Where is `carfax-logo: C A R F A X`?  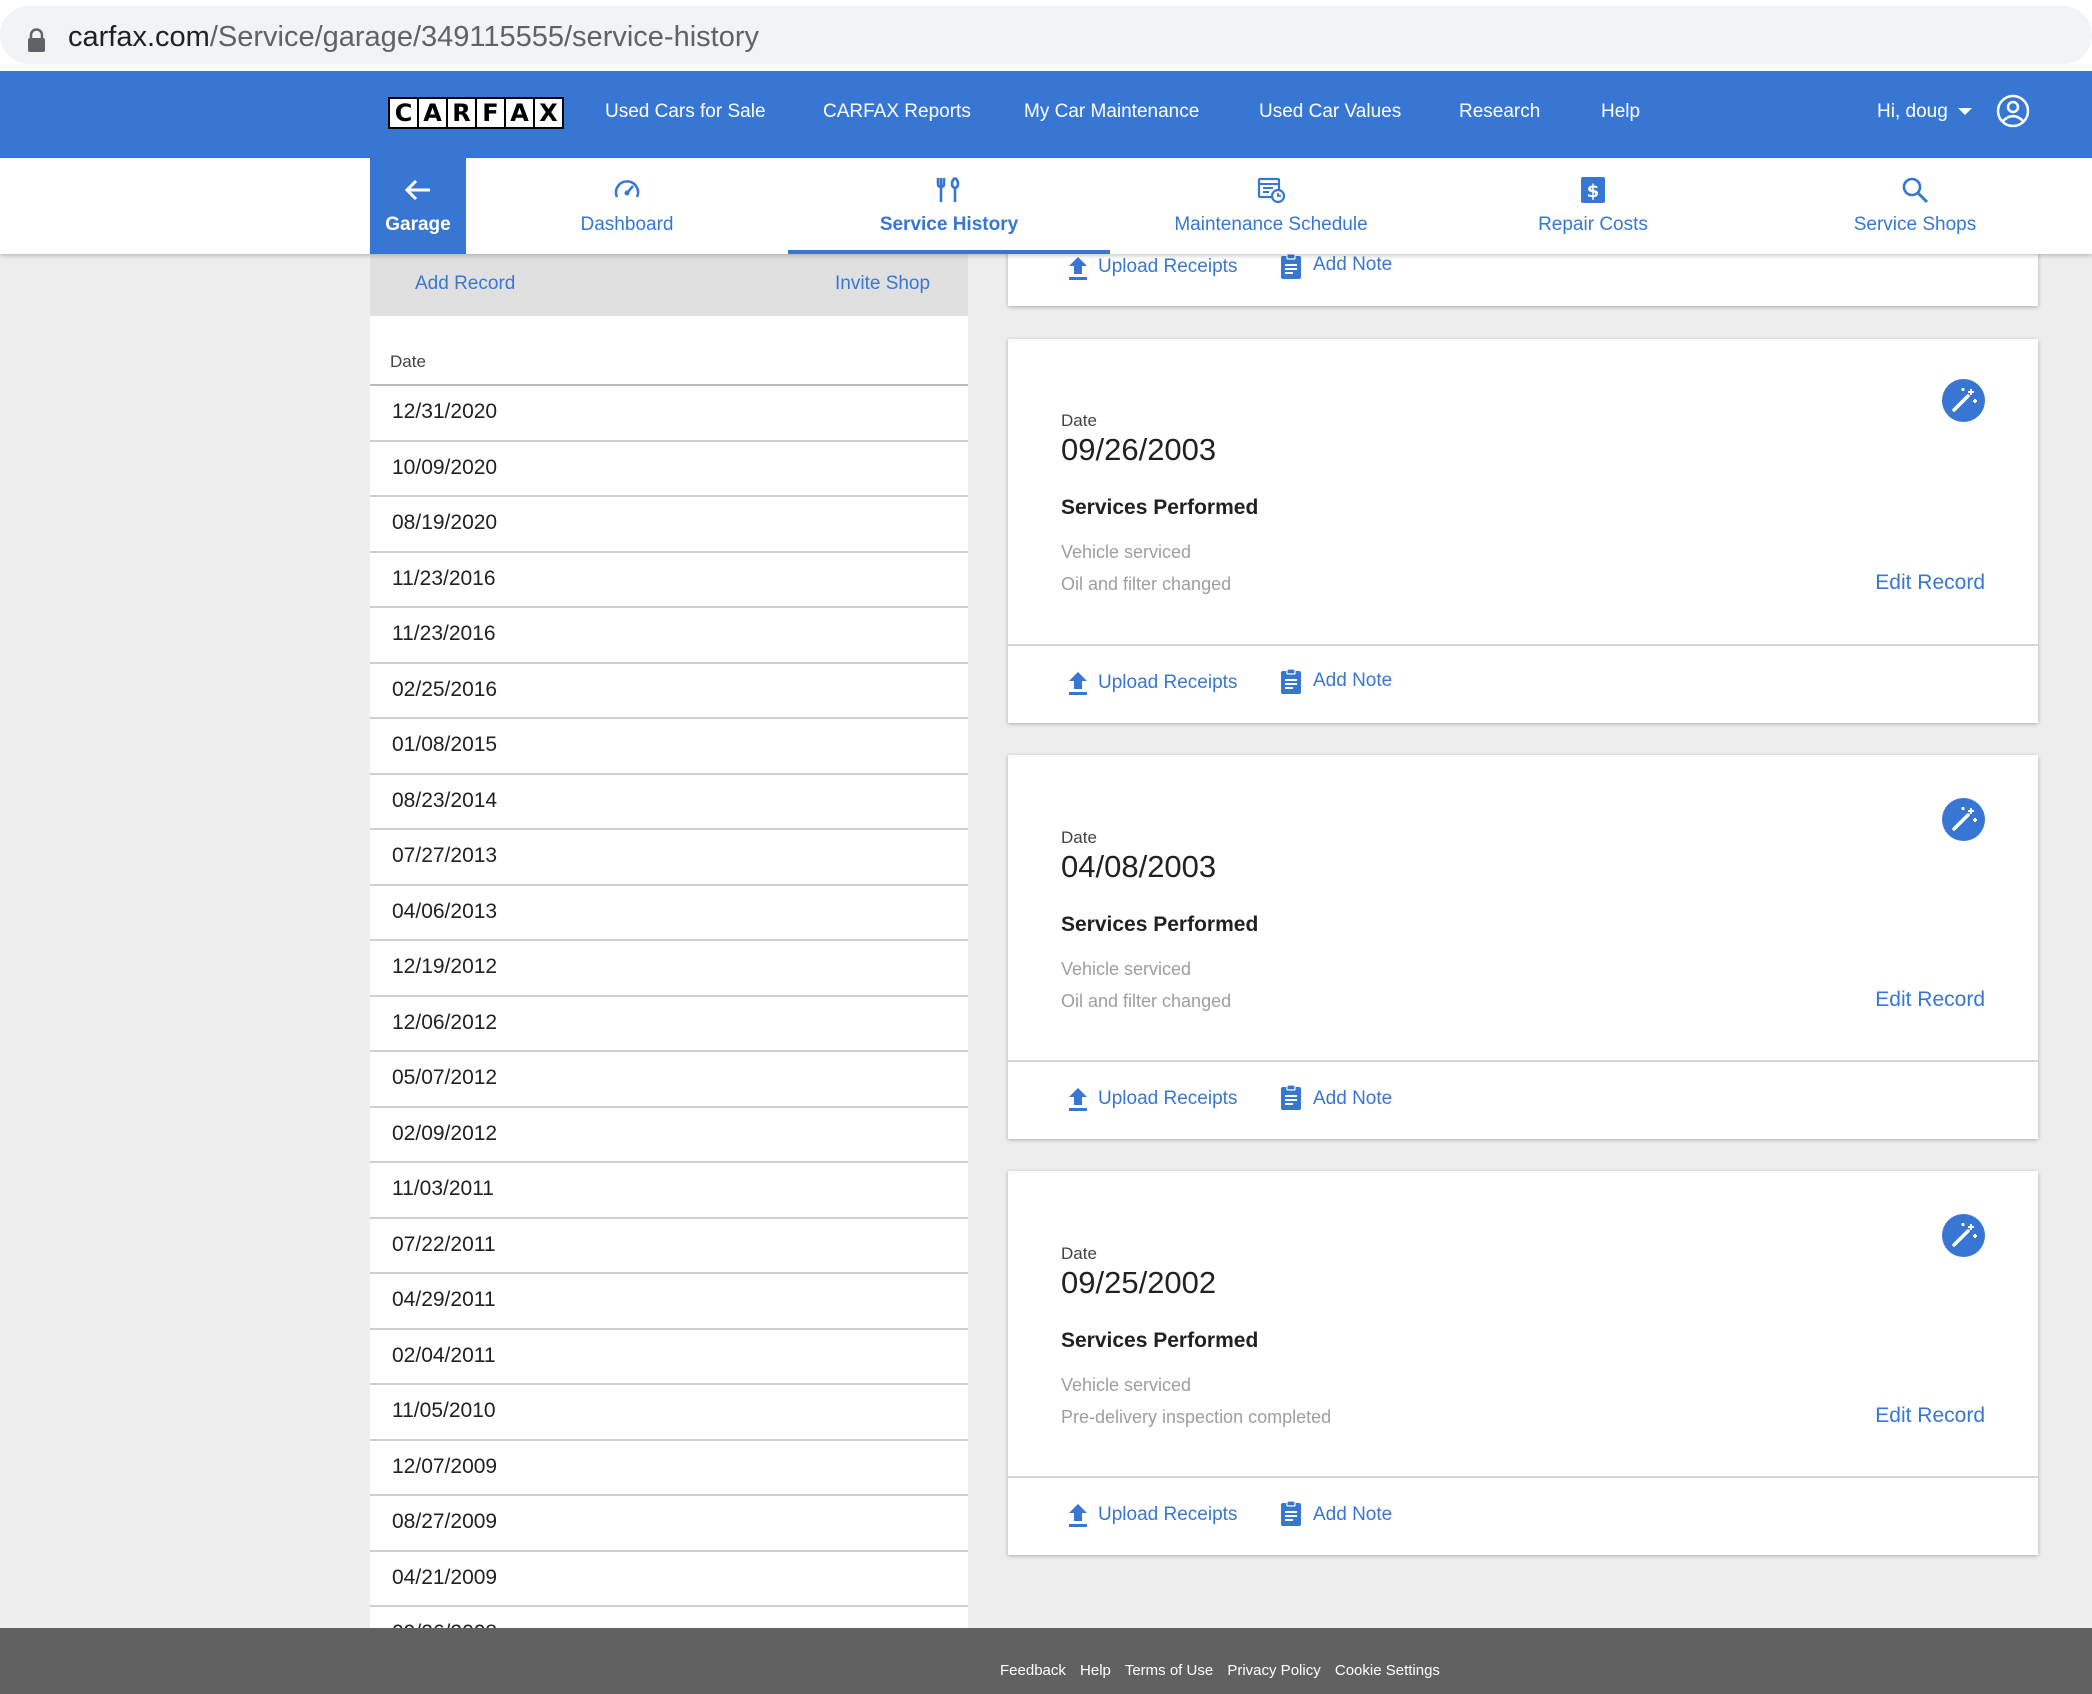
carfax-logo: C A R F A X is located at coordinates (476, 113).